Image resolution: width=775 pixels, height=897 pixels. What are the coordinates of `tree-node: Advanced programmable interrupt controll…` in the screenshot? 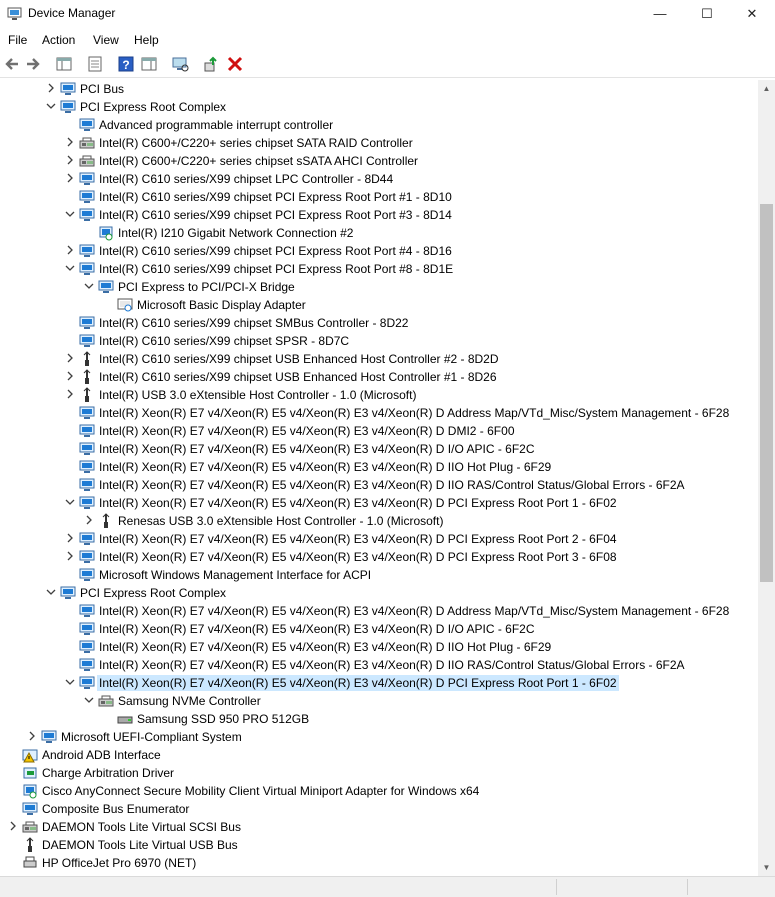 It's located at (379, 125).